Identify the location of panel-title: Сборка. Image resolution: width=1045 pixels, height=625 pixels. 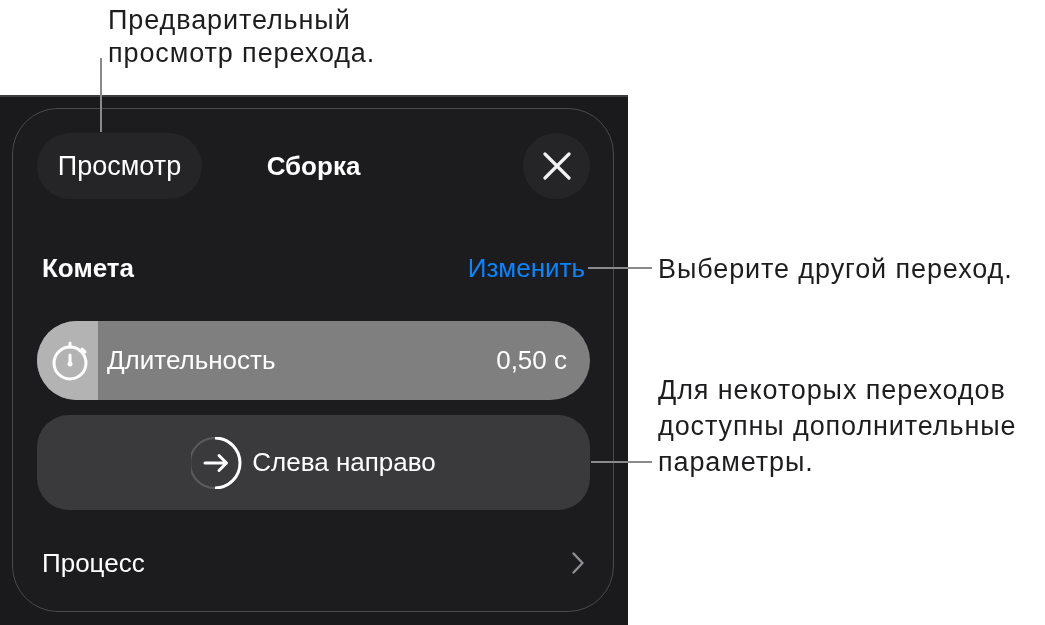
(313, 166).